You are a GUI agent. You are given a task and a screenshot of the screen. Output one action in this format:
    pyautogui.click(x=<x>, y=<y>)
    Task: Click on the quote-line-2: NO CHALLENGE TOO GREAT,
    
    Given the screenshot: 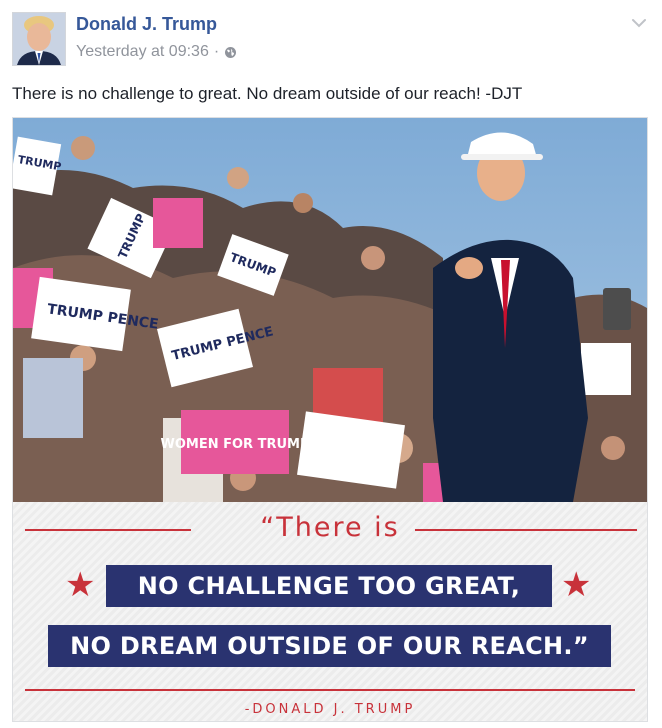 What is the action you would take?
    pyautogui.click(x=329, y=586)
    